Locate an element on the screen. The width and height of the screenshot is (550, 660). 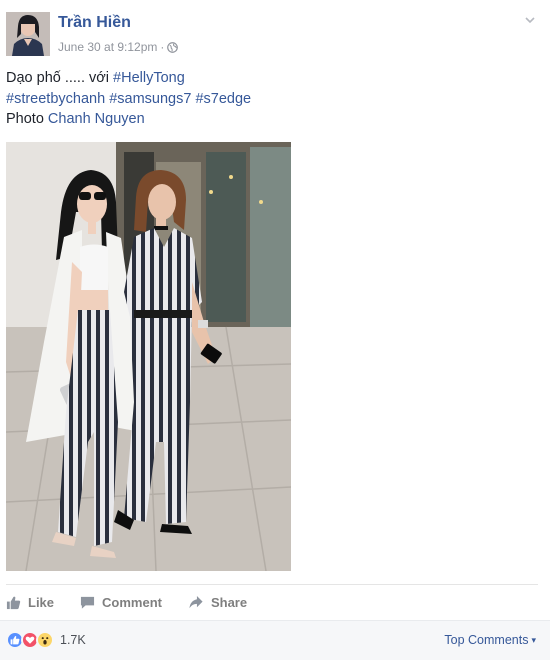
post-text-line-1: Dạo phố ..... với #HellyTong is located at coordinates (266, 78).